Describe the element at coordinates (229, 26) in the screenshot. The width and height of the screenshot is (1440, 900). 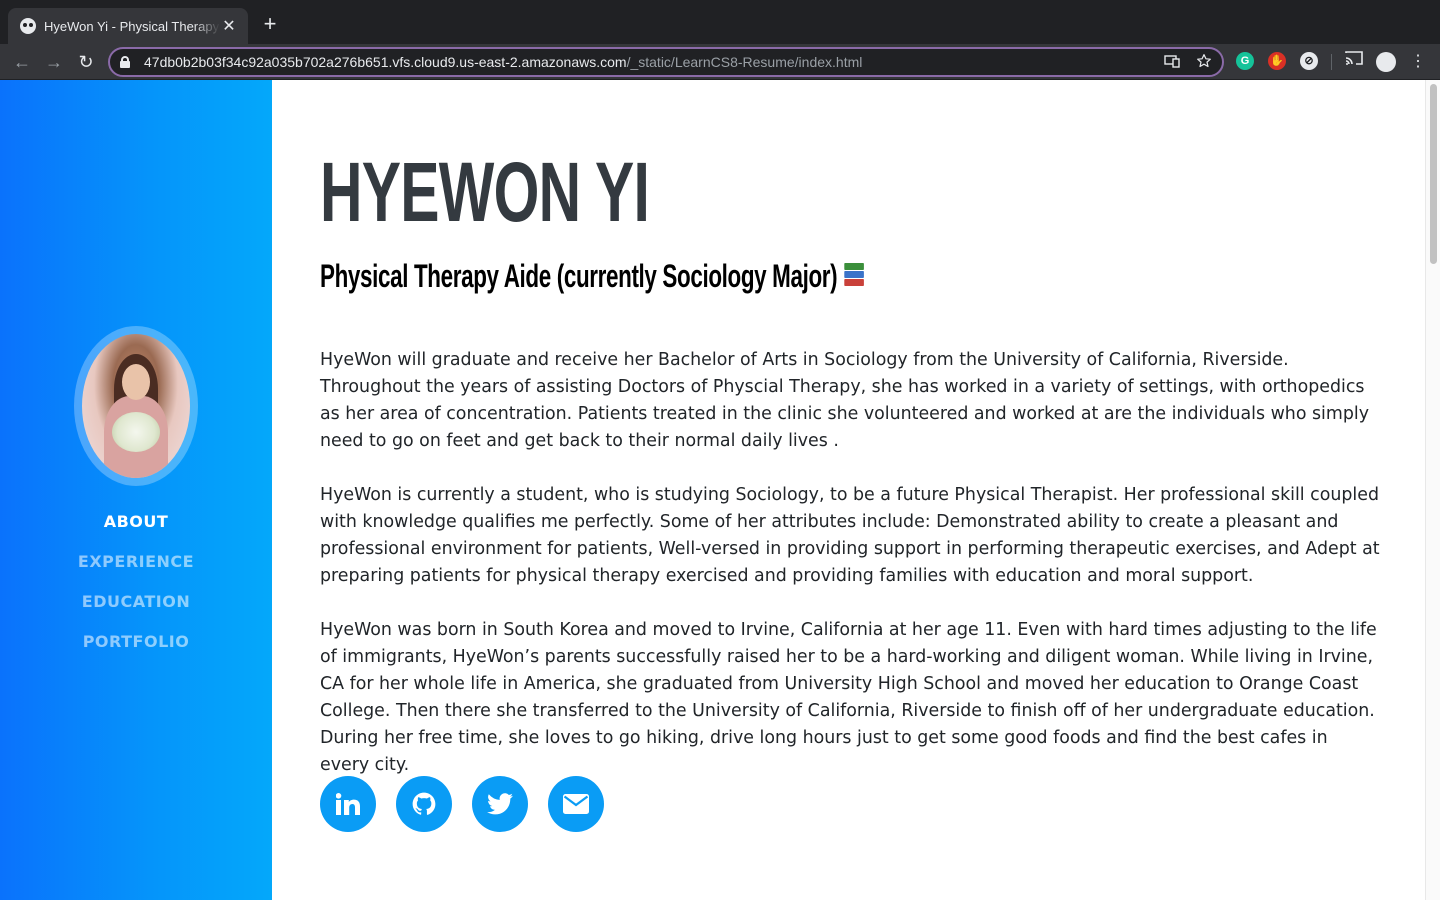
I see `close-tab-icon: ✕` at that location.